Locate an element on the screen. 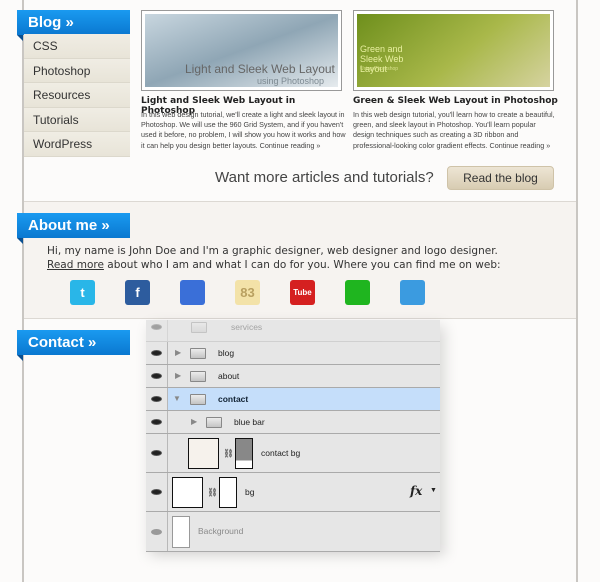  layer-about: ▶ about is located at coordinates (293, 376).